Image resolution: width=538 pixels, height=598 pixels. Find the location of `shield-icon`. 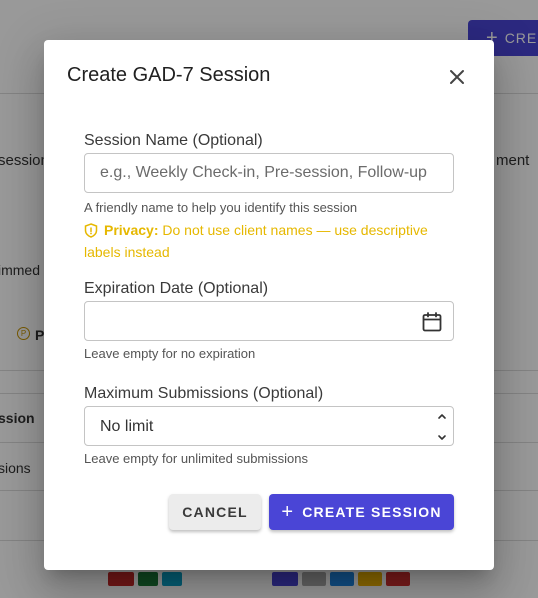

shield-icon is located at coordinates (91, 230).